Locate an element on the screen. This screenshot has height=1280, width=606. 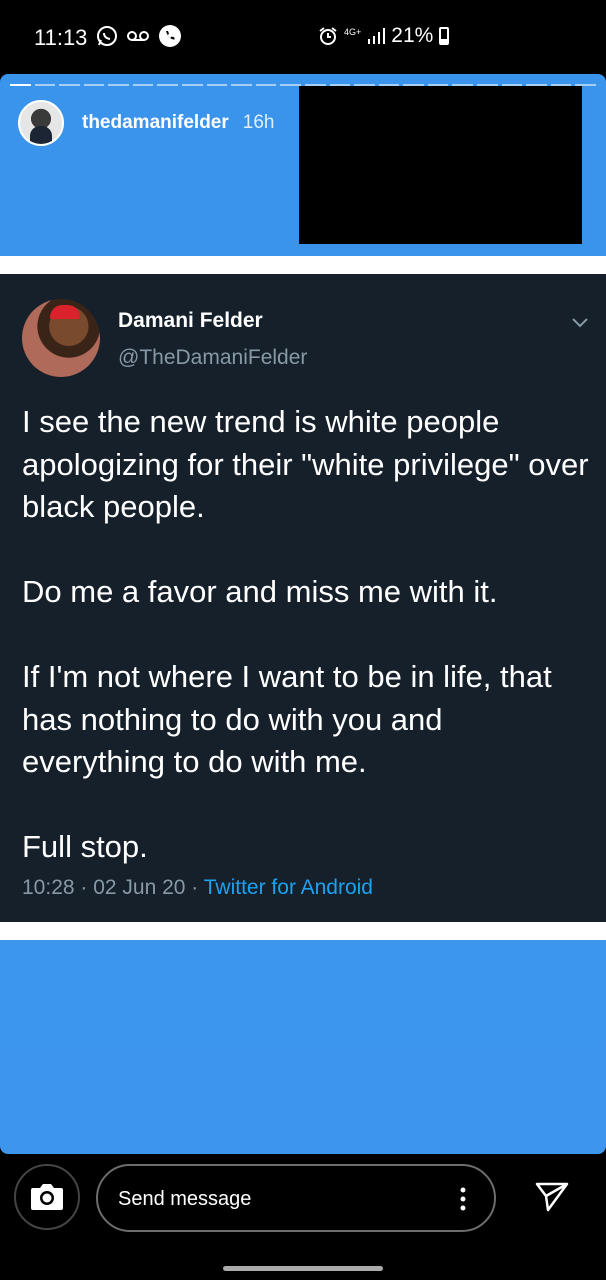
alarm-icon is located at coordinates (328, 36).